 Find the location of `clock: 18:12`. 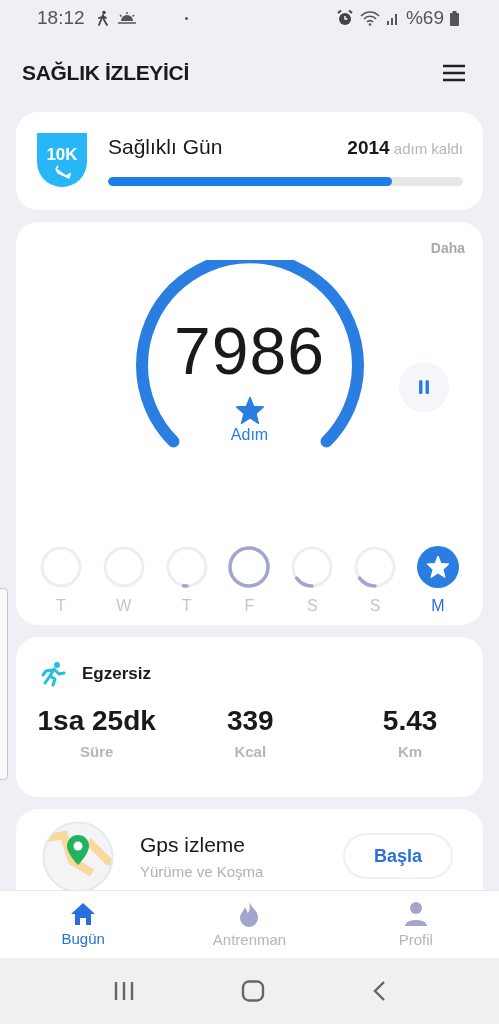

clock: 18:12 is located at coordinates (61, 18).